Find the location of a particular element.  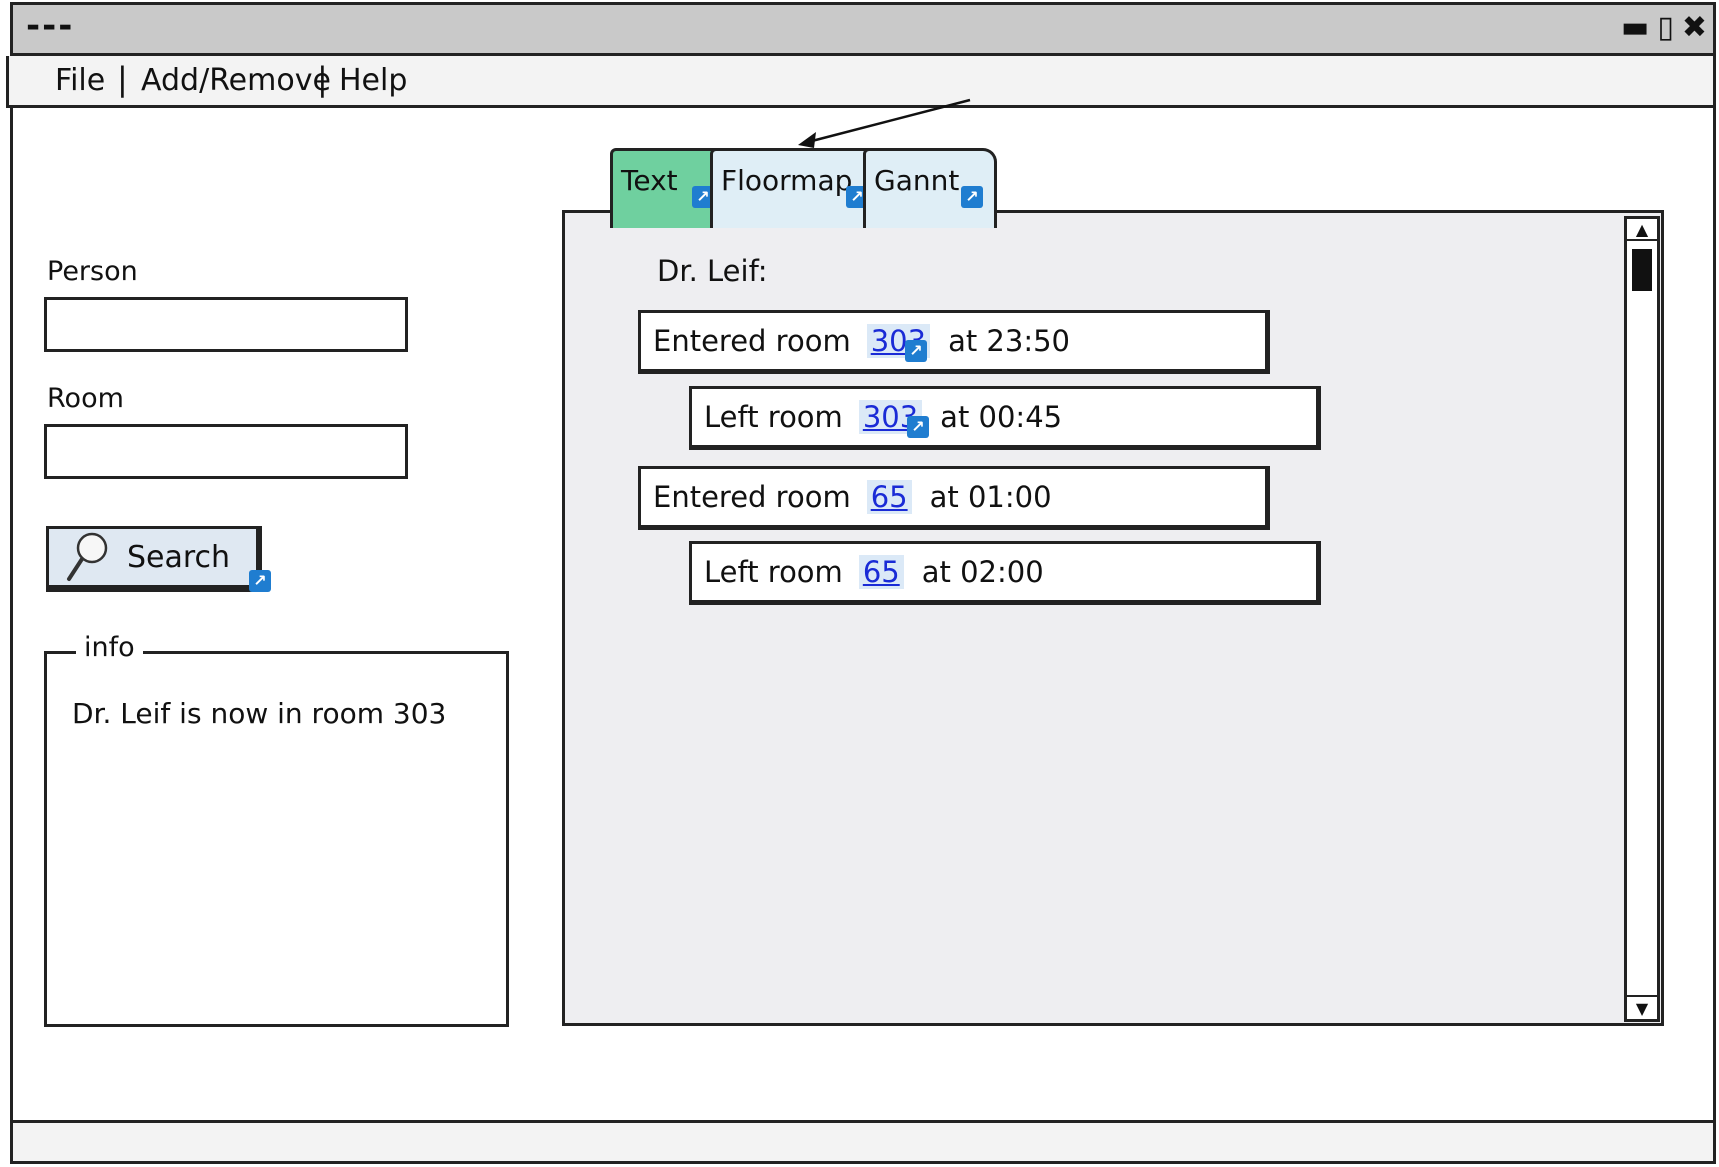

maximize-icon: ▯ is located at coordinates (1665, 27).